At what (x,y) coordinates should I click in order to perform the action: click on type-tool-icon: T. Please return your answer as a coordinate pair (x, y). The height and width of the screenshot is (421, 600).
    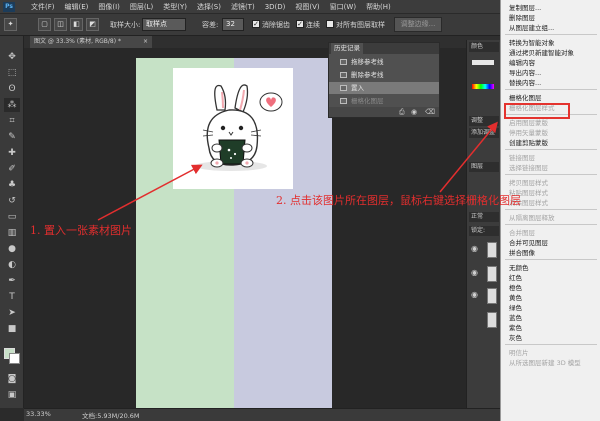
    Looking at the image, I should click on (12, 297).